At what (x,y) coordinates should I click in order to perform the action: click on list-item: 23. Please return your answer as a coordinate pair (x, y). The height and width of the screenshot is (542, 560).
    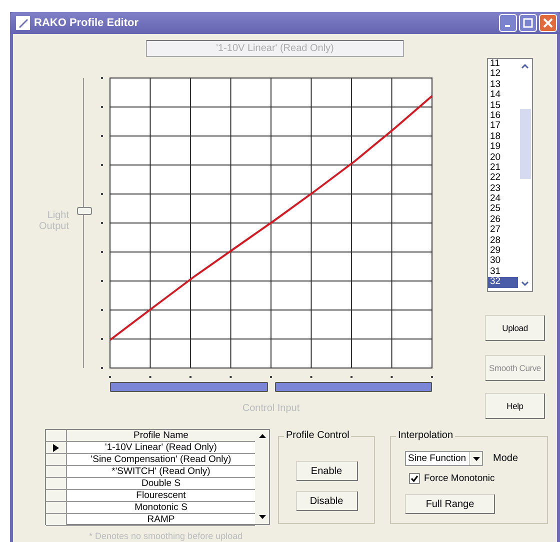
    Looking at the image, I should click on (503, 189).